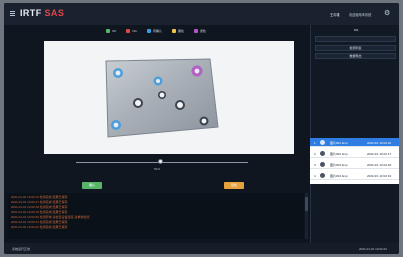  Describe the element at coordinates (379, 154) in the screenshot. I see `queue-row-time: 2021/1/1 10:02:17` at that location.